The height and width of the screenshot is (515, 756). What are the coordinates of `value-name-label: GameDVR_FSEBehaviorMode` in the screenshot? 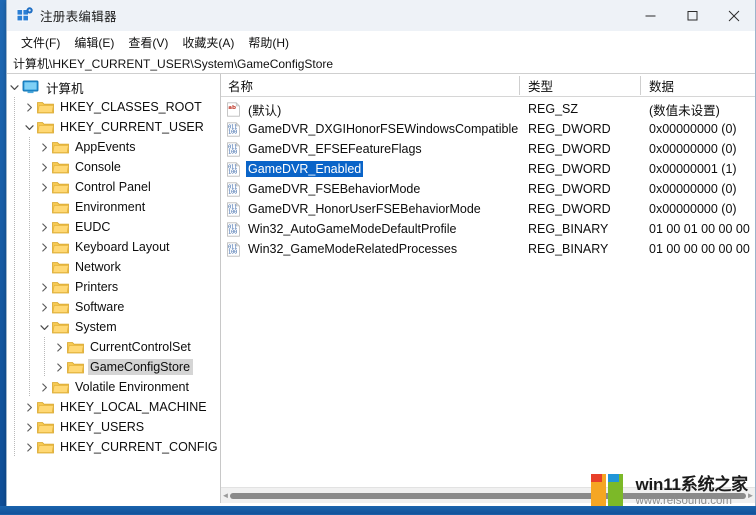 It's located at (334, 189).